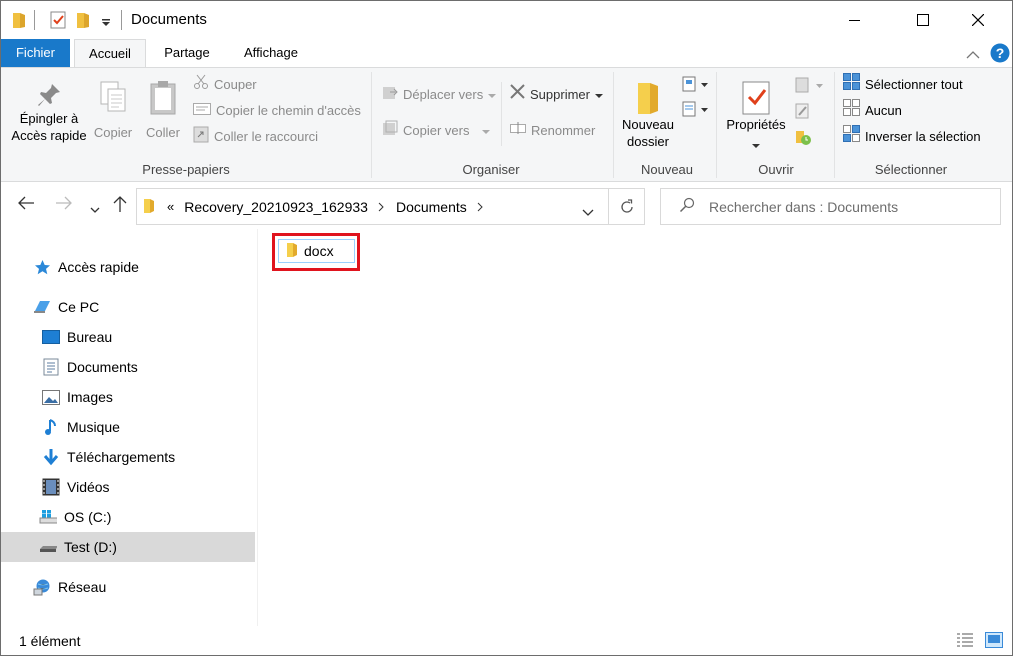  I want to click on rename-button: Renommer, so click(552, 131).